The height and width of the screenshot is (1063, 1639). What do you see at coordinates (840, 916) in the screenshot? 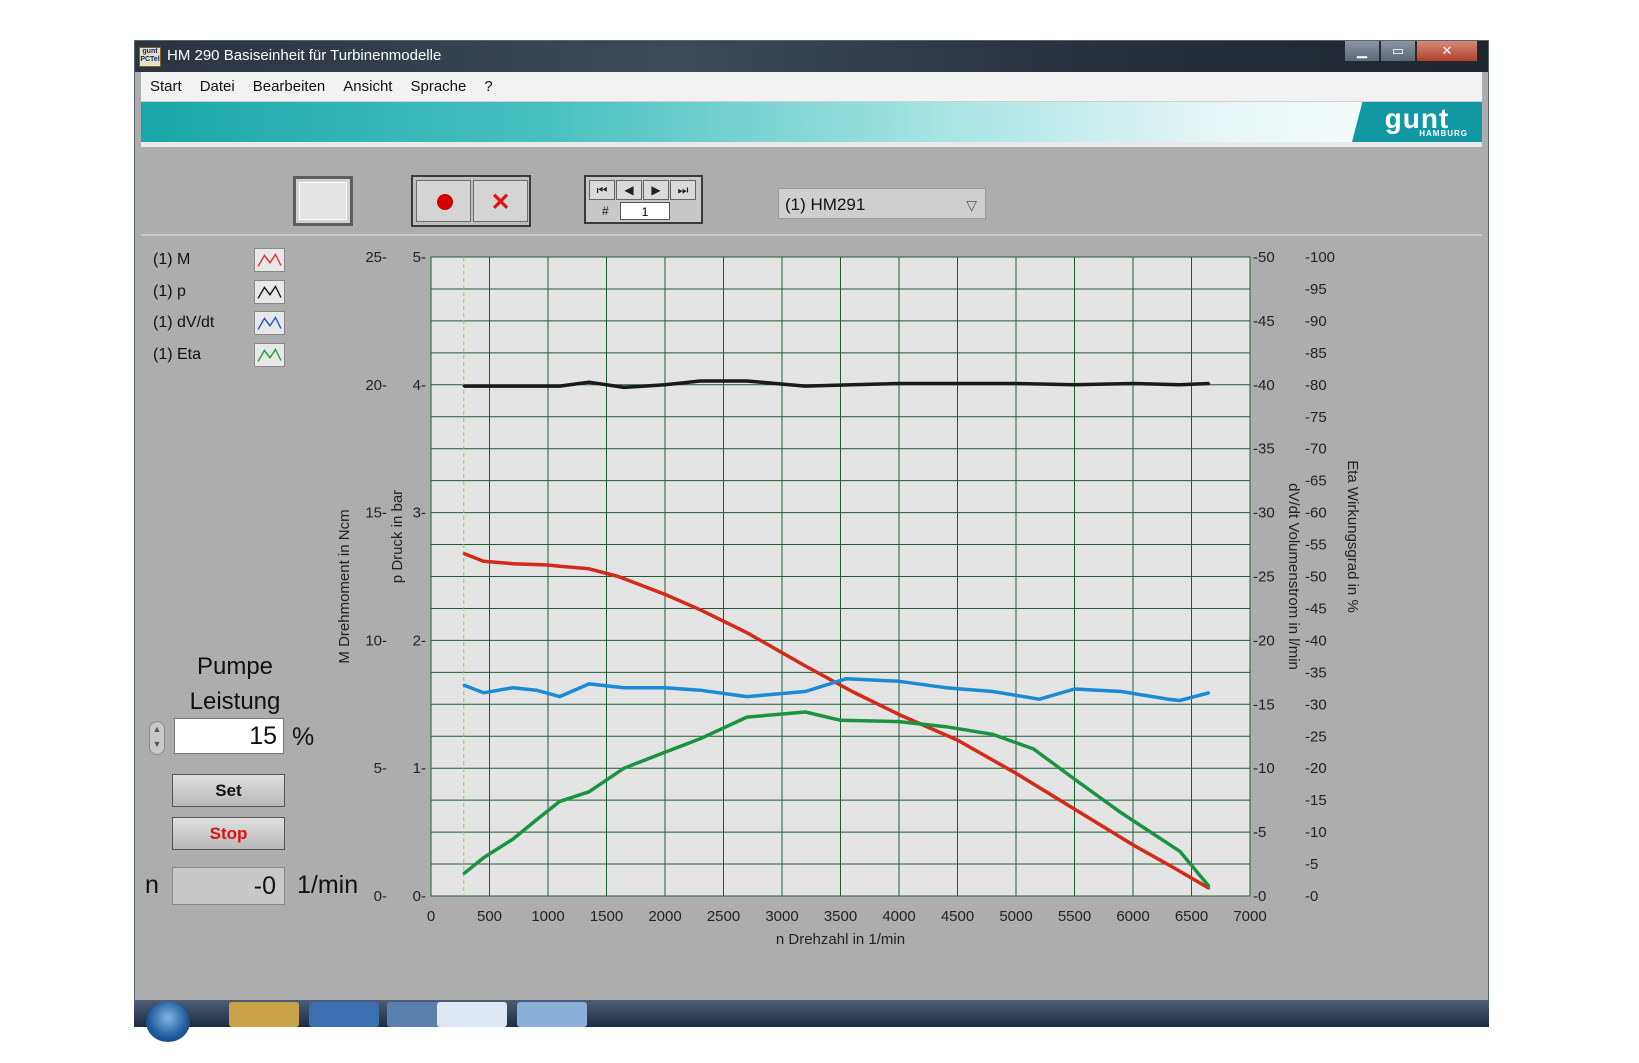
I see `x-tick-label: 3500` at bounding box center [840, 916].